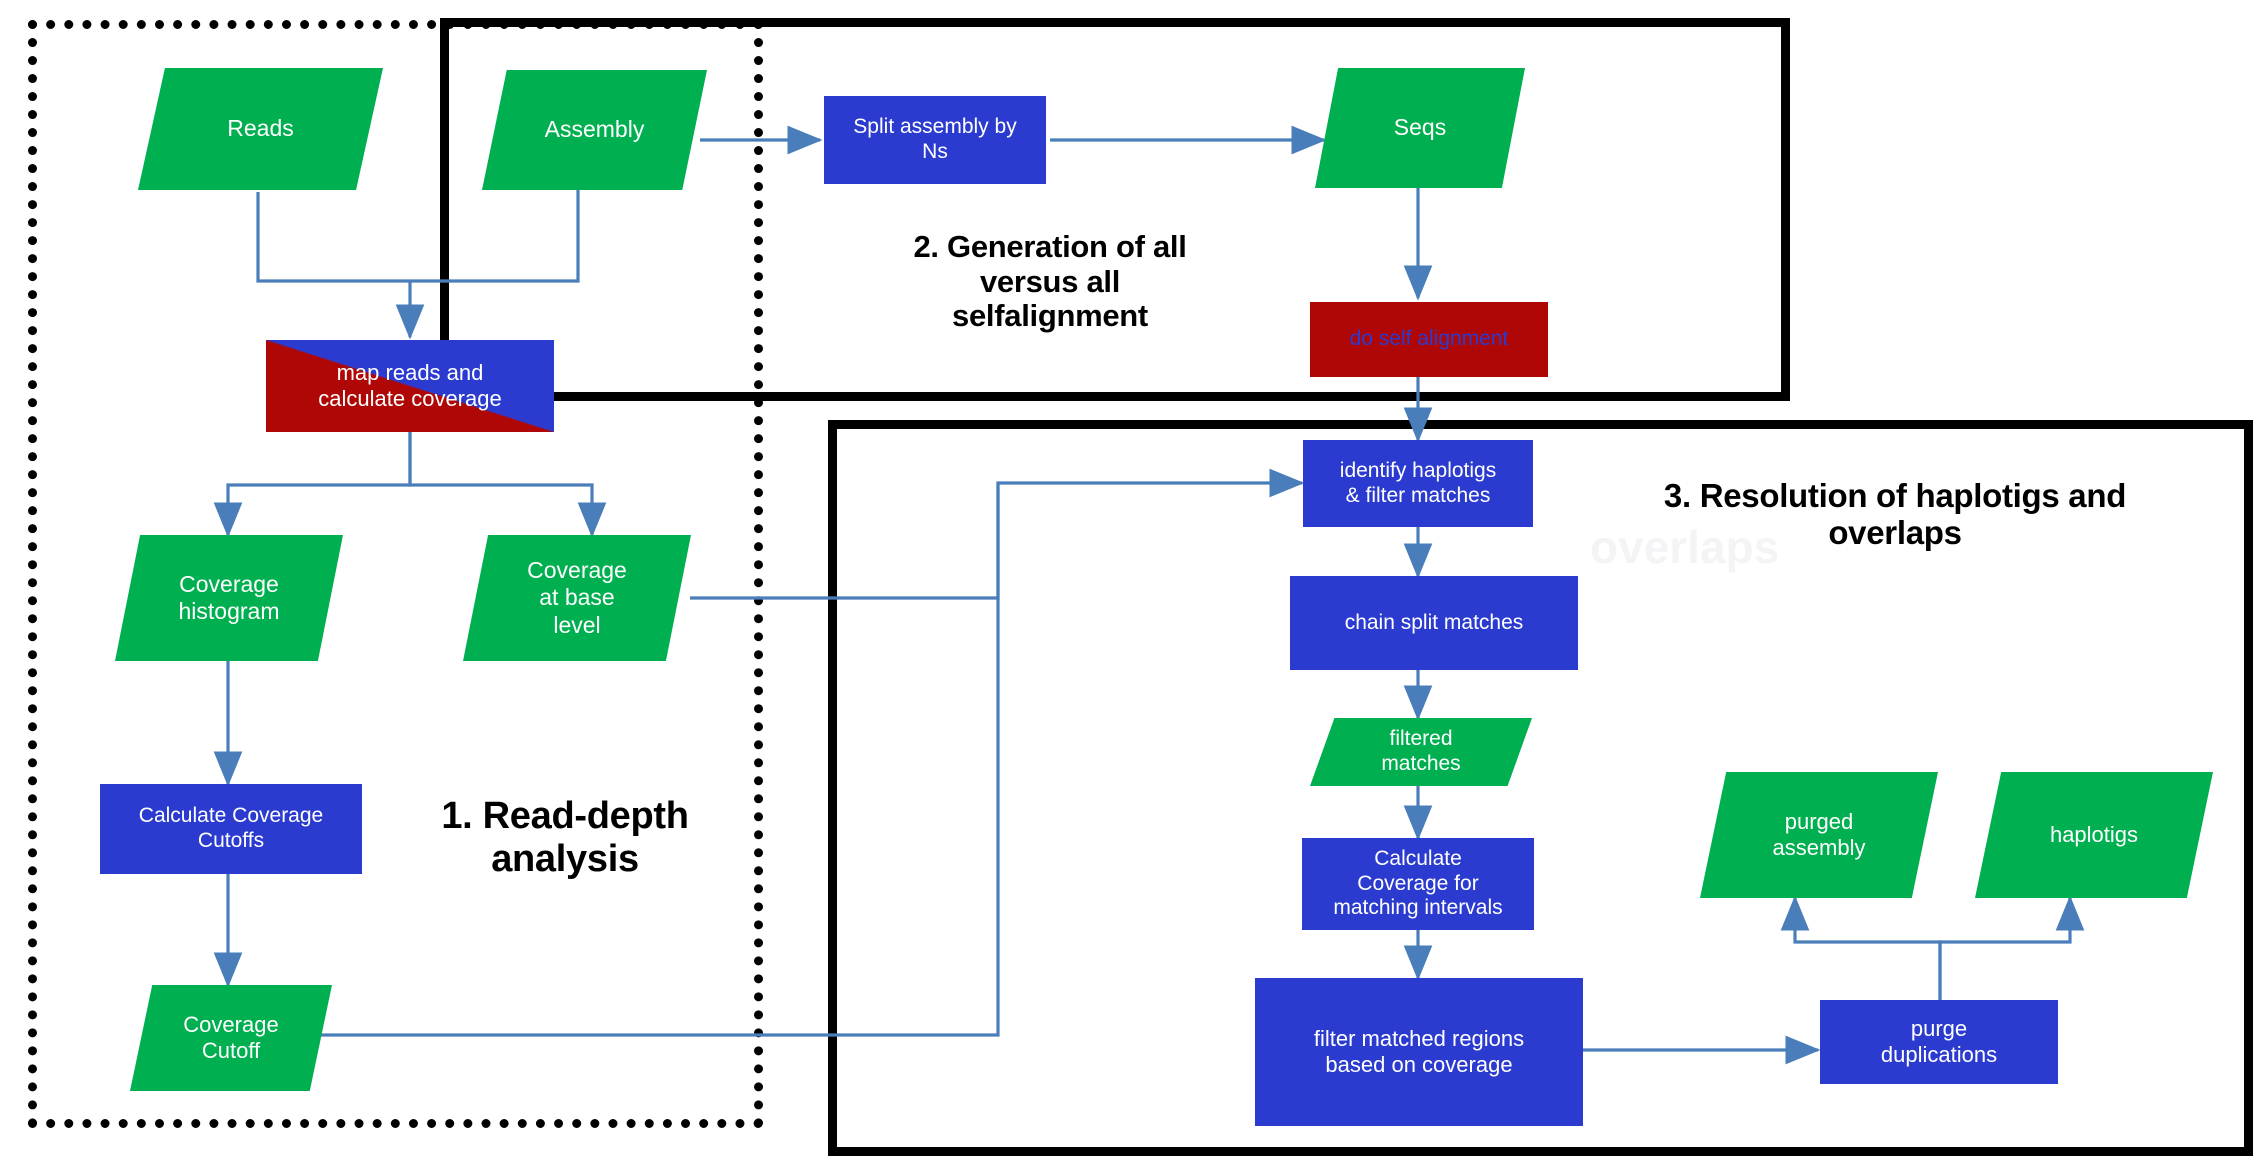  I want to click on node-seqs-label: Seqs, so click(1420, 127).